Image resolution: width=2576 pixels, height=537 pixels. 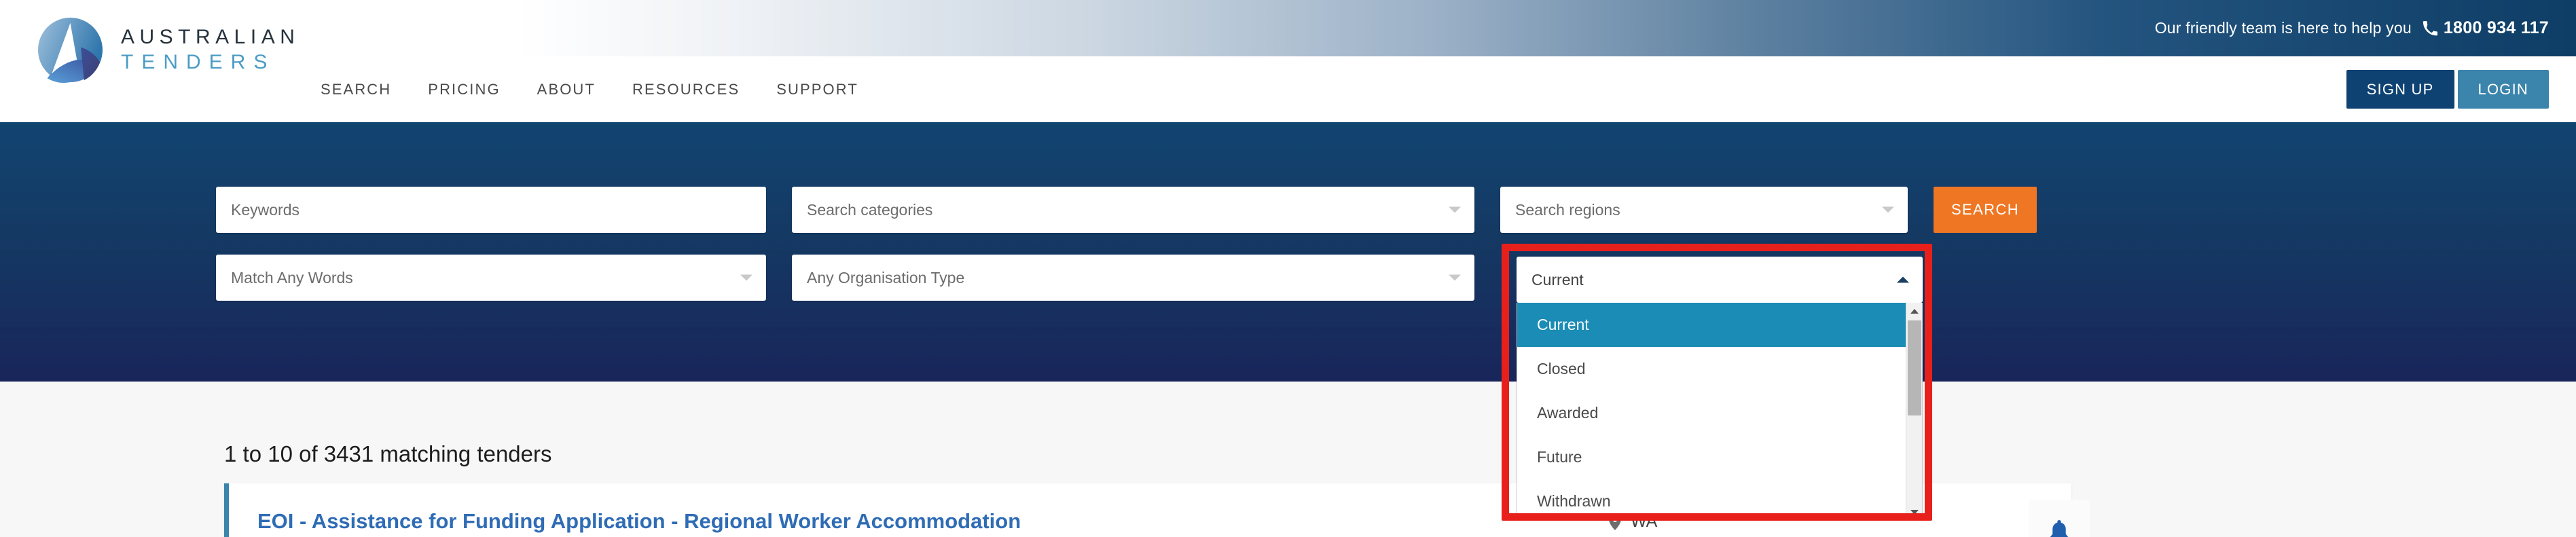 I want to click on phone-link: 1800 934 117, so click(x=2486, y=28).